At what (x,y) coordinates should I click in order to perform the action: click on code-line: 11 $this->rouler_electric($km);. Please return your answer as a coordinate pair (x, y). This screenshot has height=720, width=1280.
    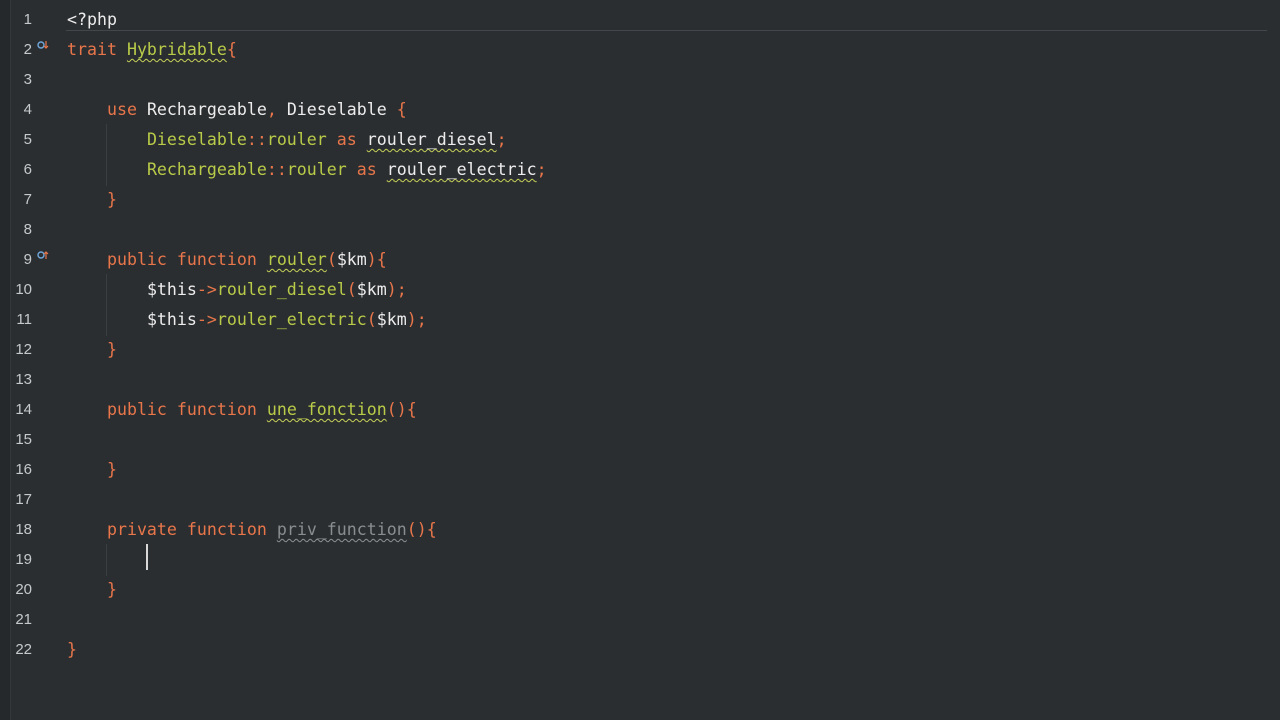
    Looking at the image, I should click on (640, 320).